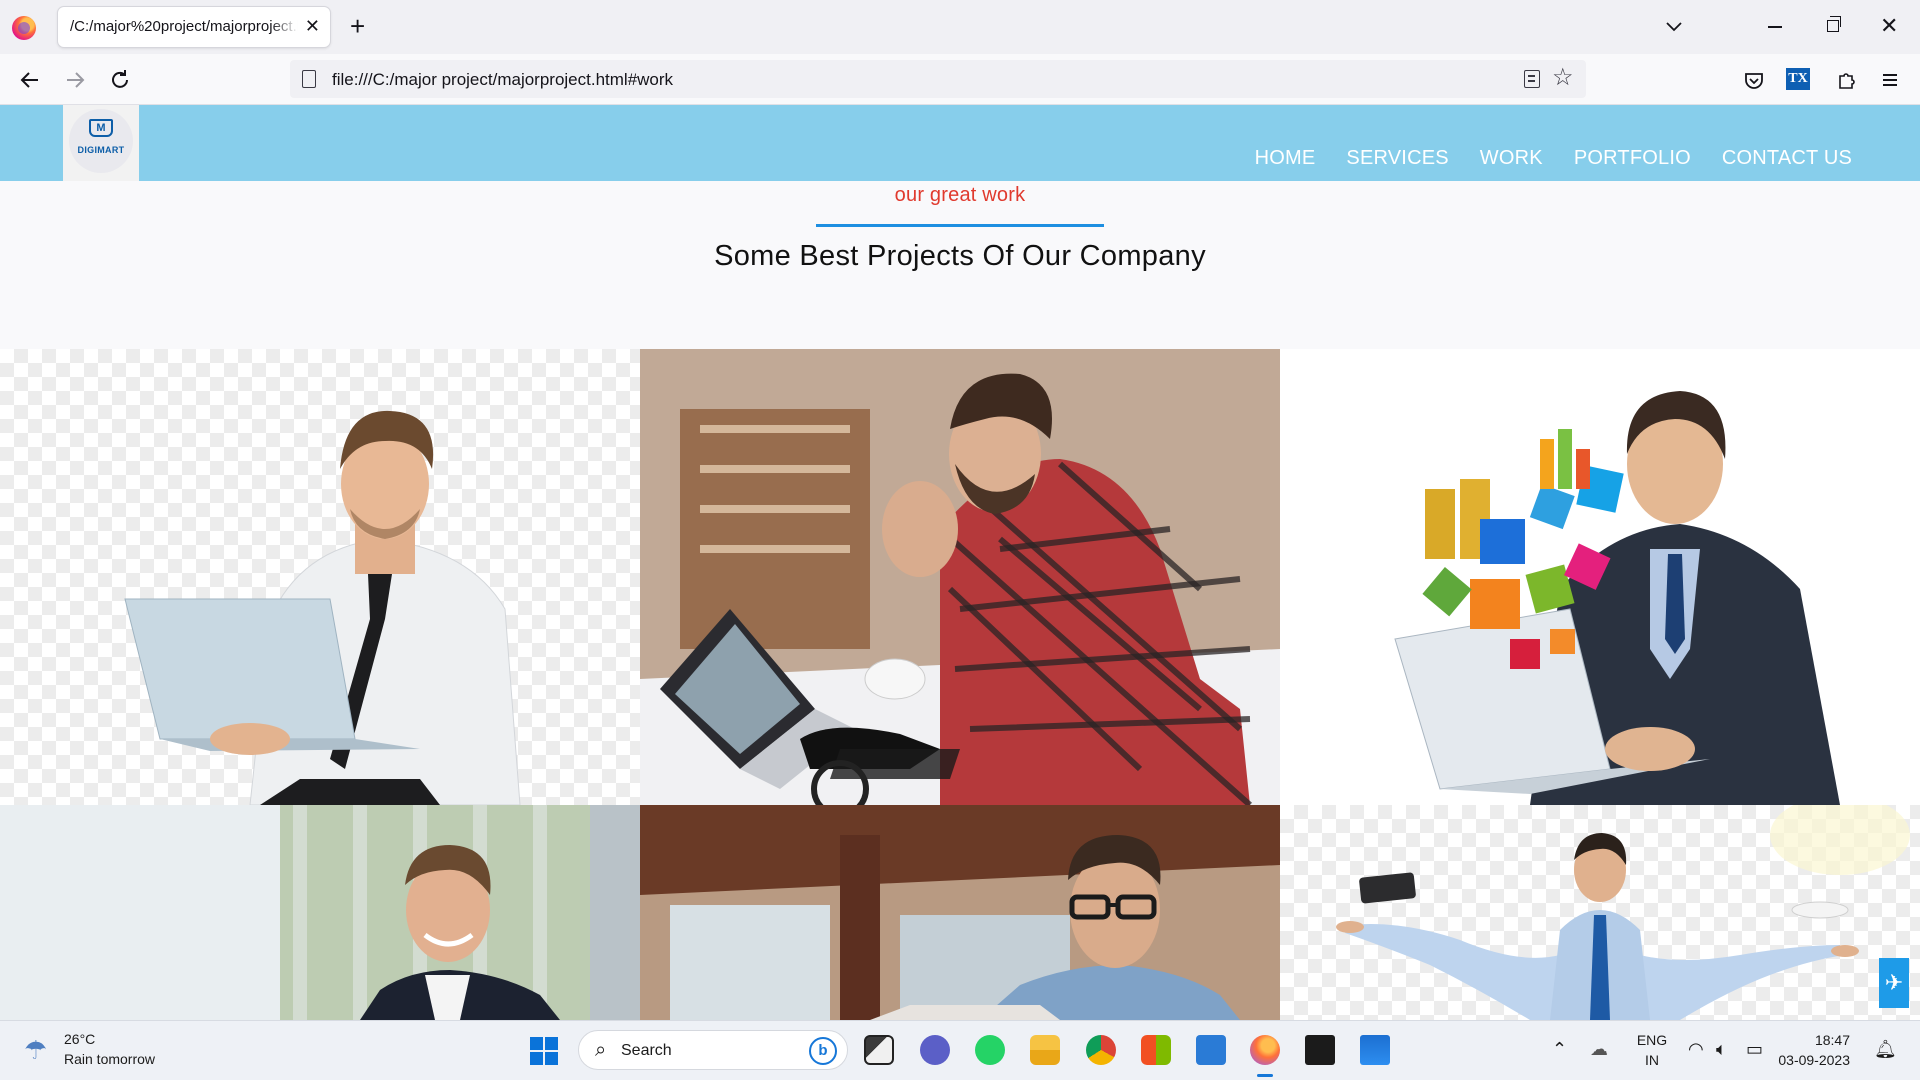 The image size is (1920, 1080). What do you see at coordinates (1375, 1050) in the screenshot?
I see `mail-icon` at bounding box center [1375, 1050].